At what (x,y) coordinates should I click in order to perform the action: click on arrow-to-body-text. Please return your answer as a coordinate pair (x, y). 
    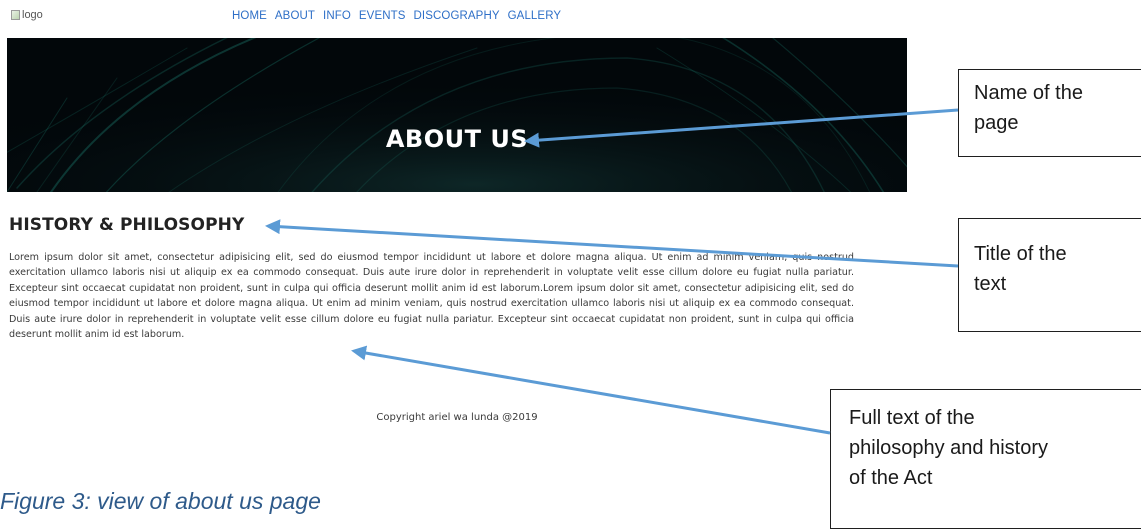
    Looking at the image, I should click on (591, 390).